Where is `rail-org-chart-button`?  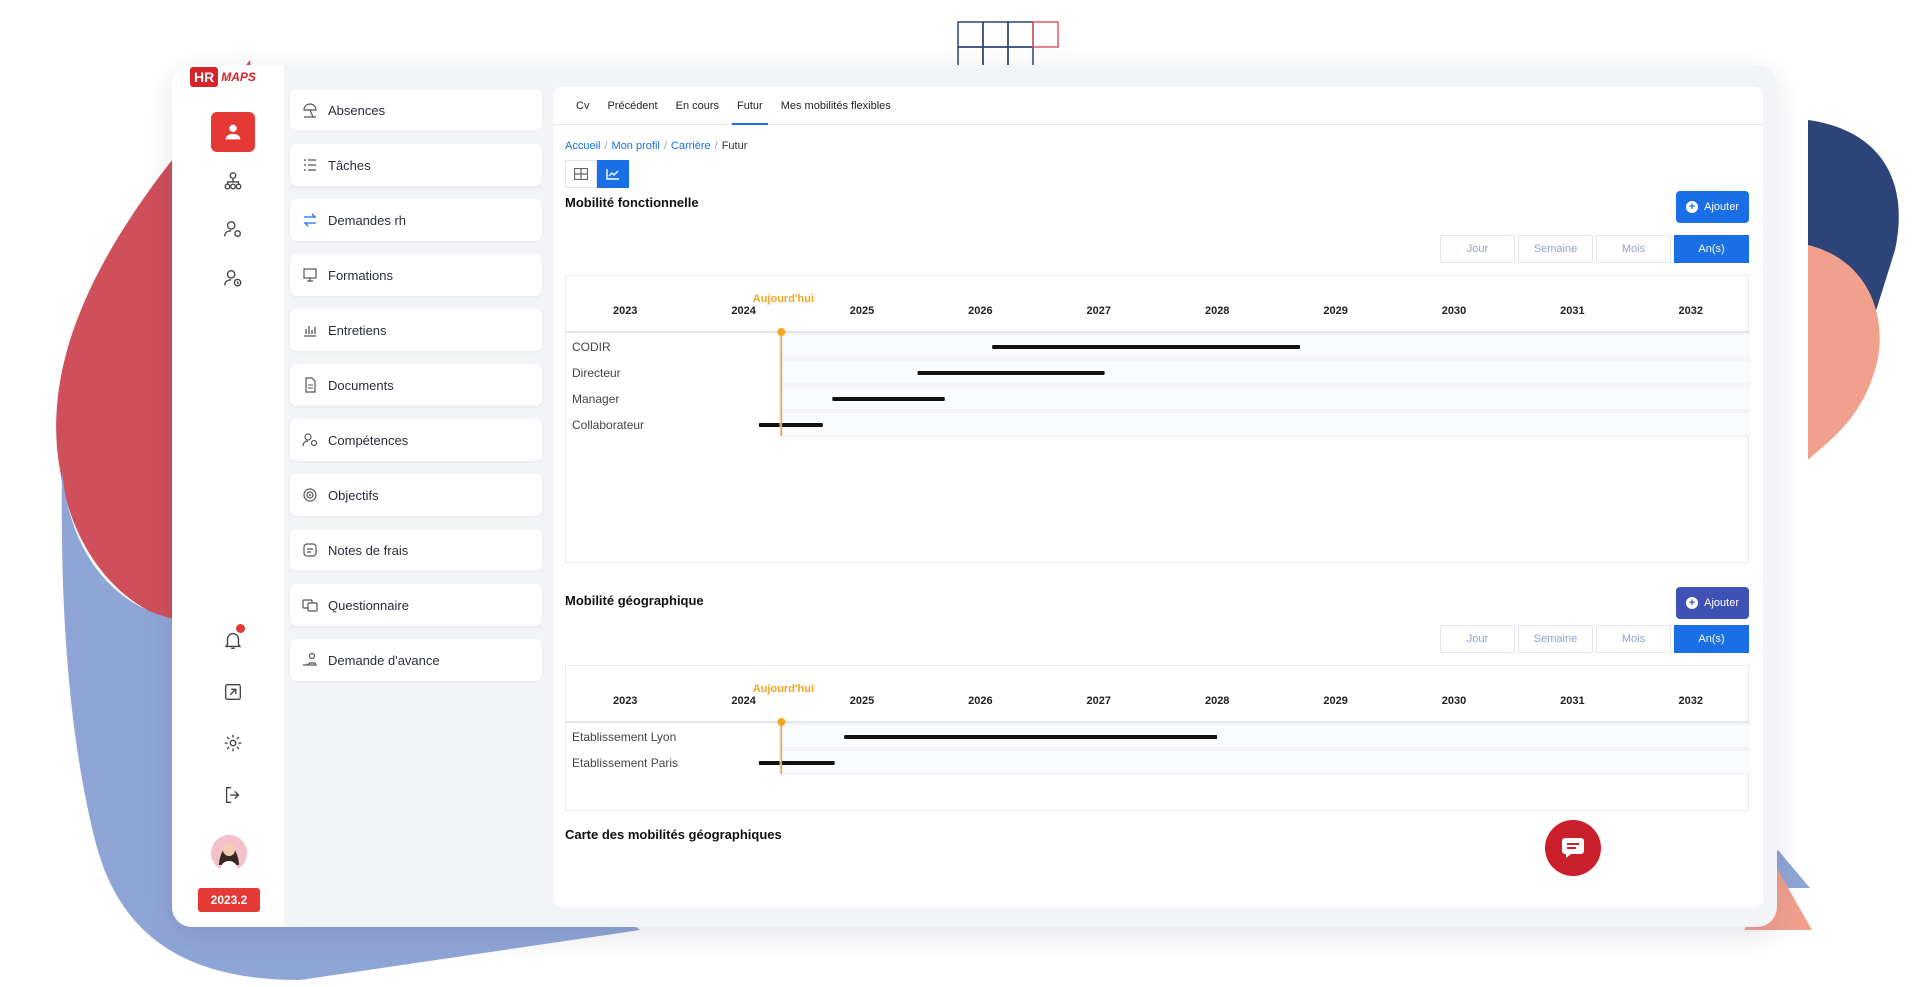
rail-org-chart-button is located at coordinates (233, 181).